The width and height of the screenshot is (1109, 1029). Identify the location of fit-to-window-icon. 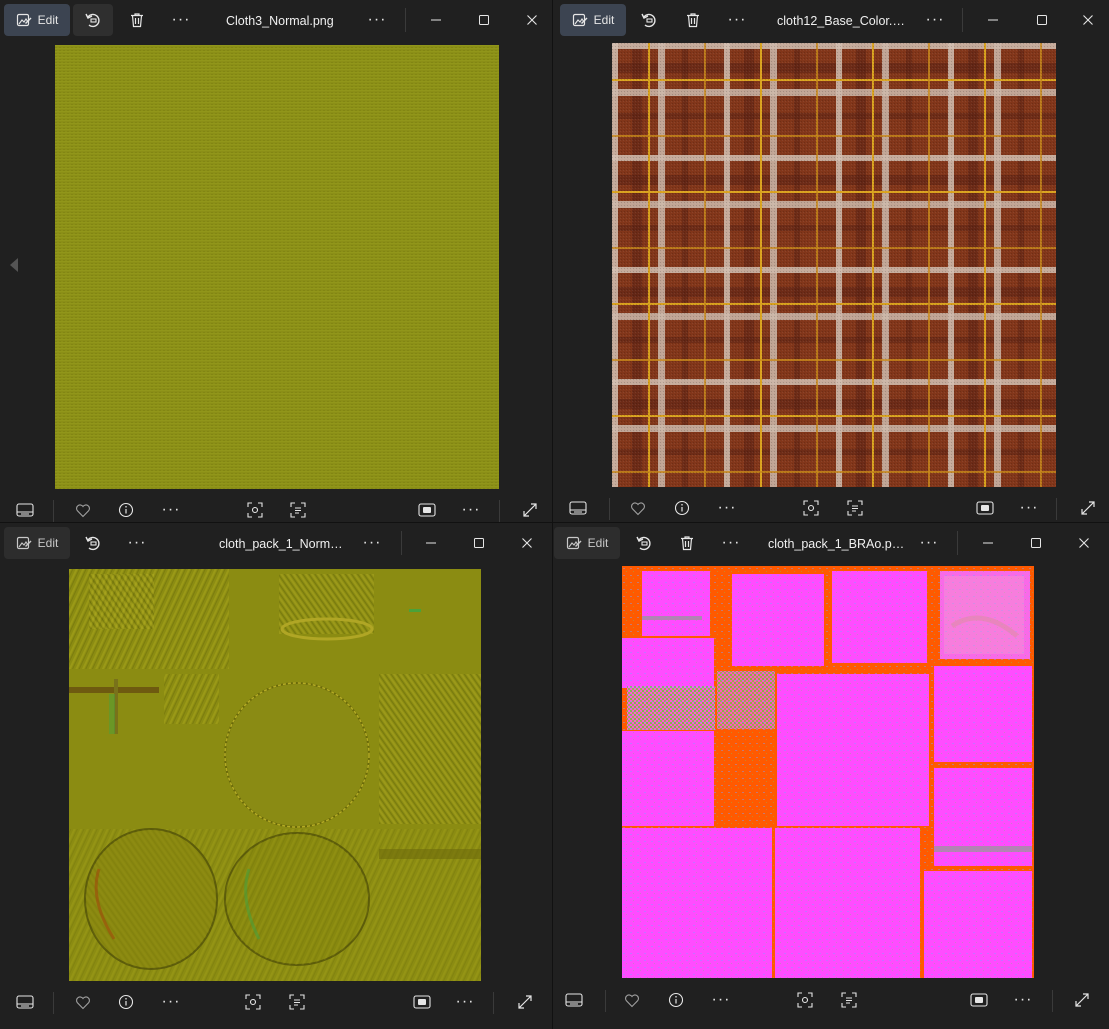
(427, 510).